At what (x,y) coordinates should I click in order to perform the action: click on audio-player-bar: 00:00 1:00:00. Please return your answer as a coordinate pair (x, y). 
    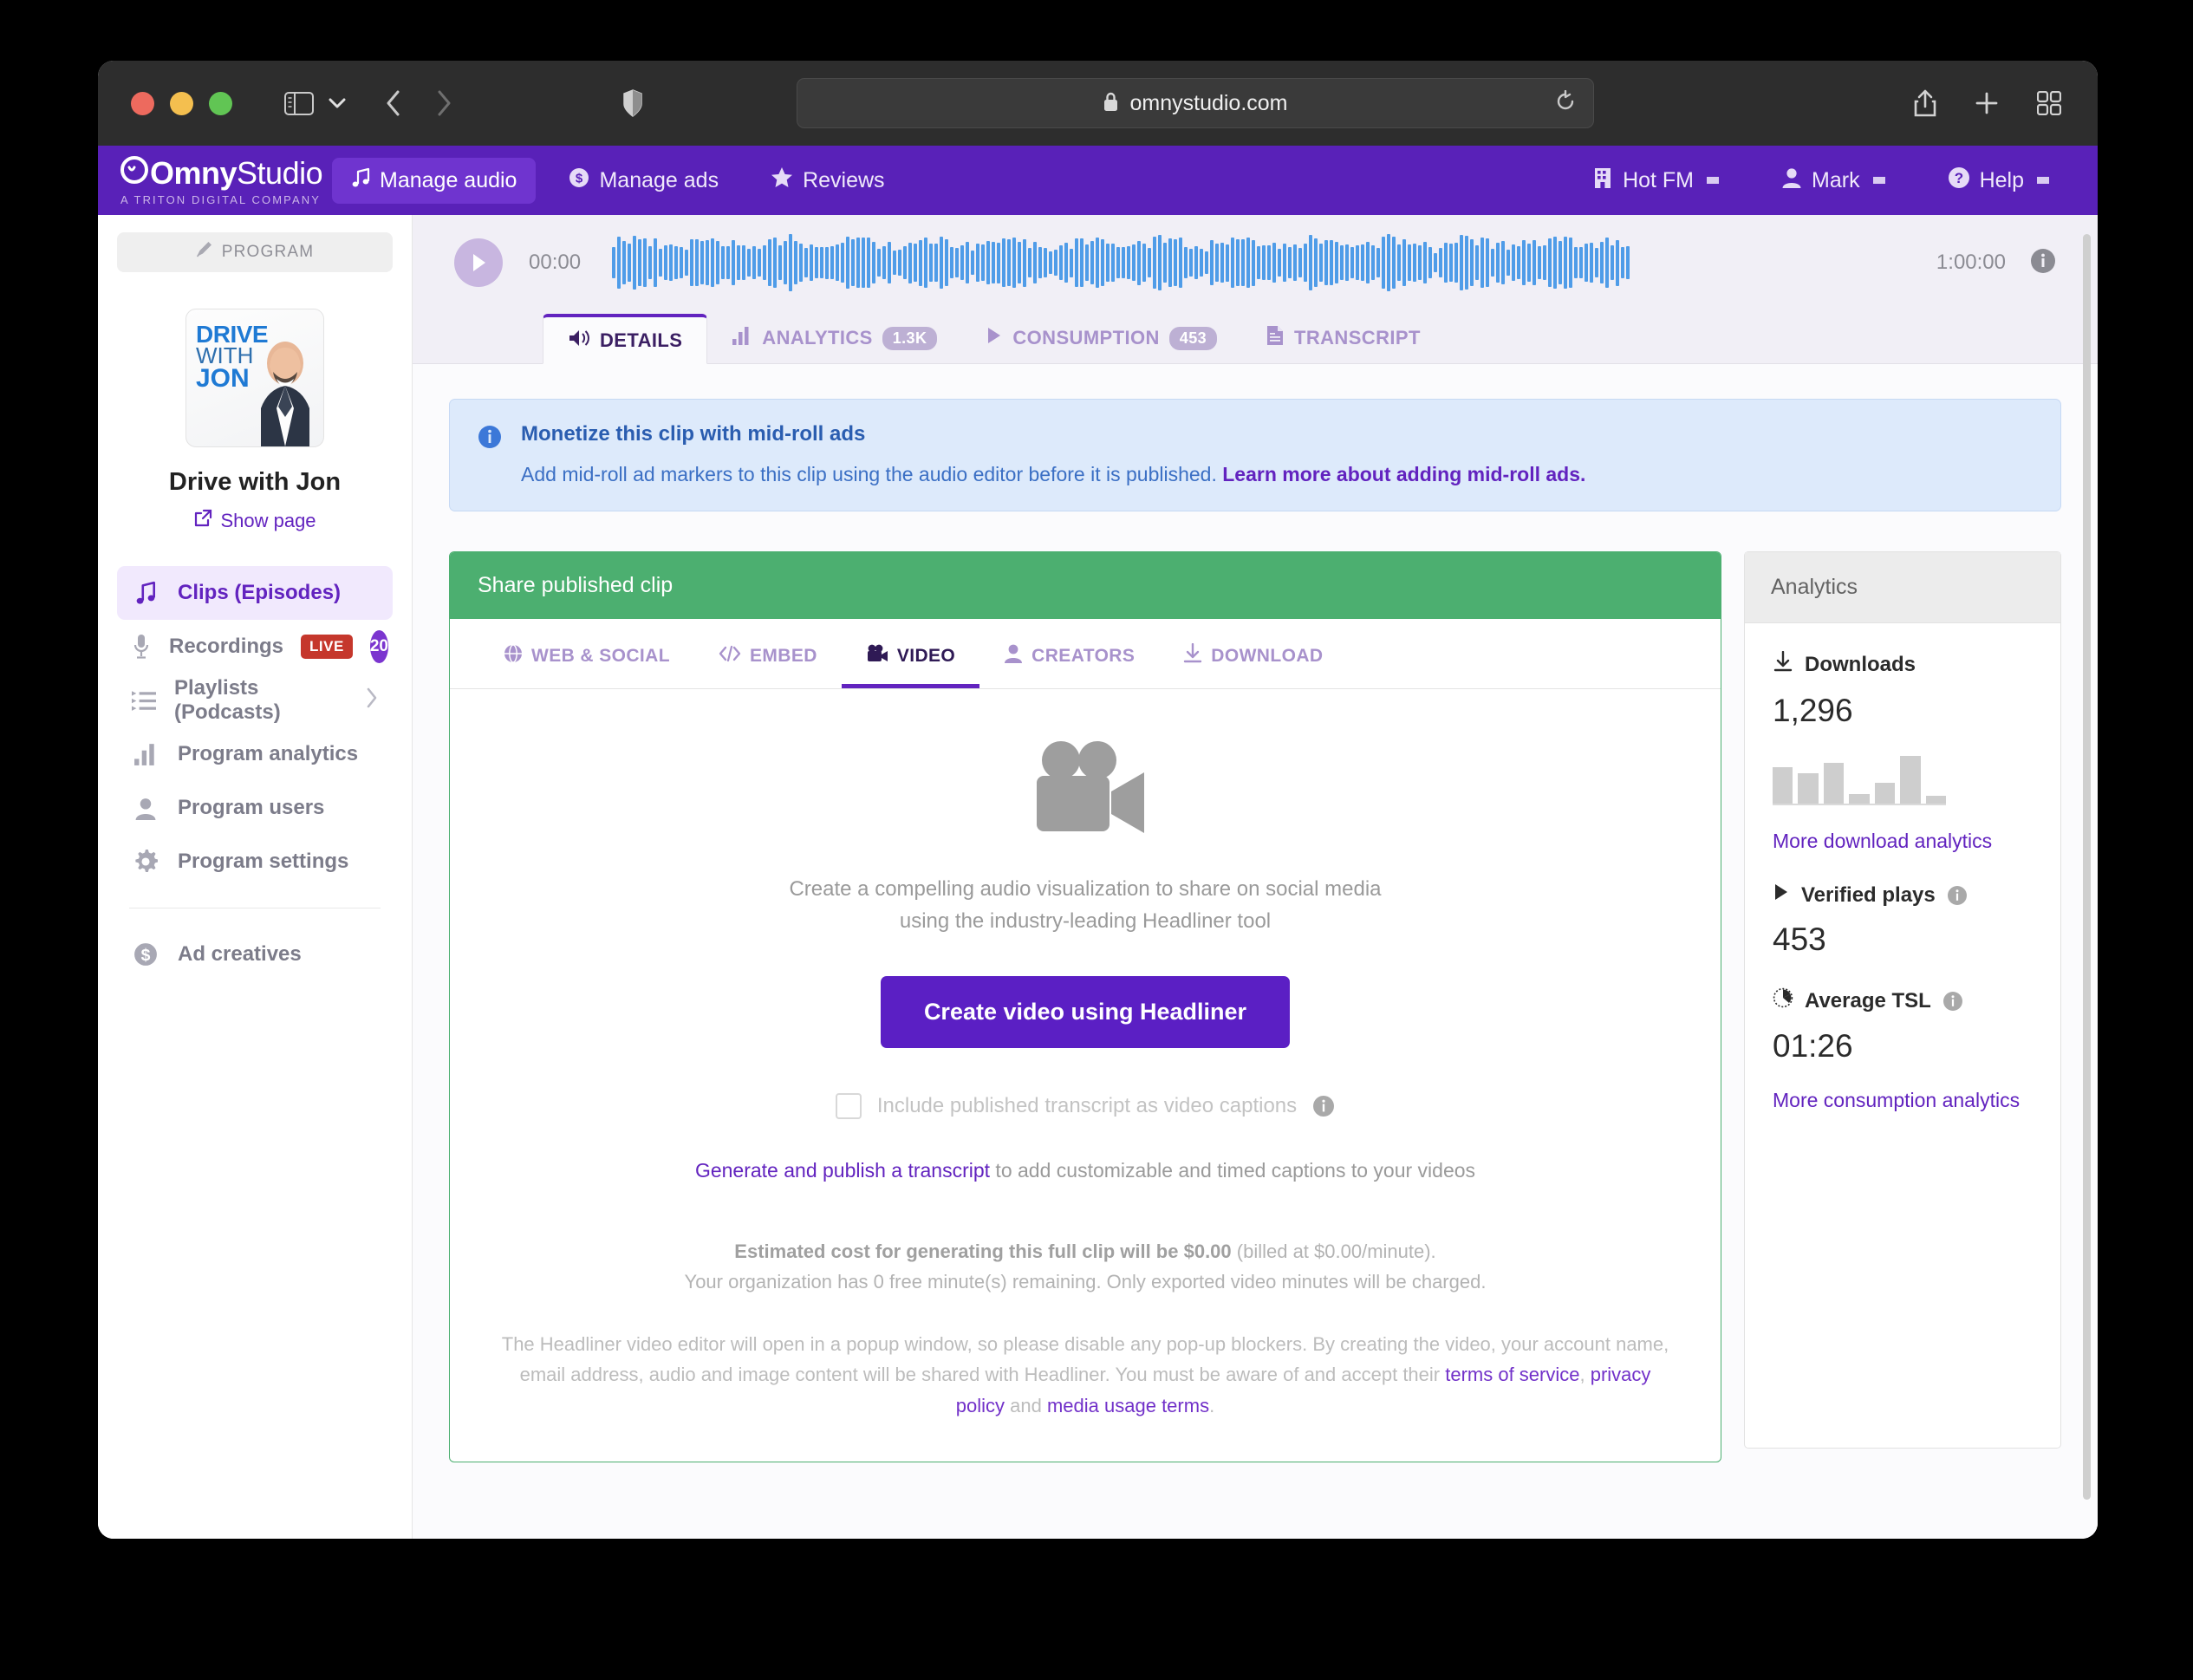
    Looking at the image, I should click on (1255, 262).